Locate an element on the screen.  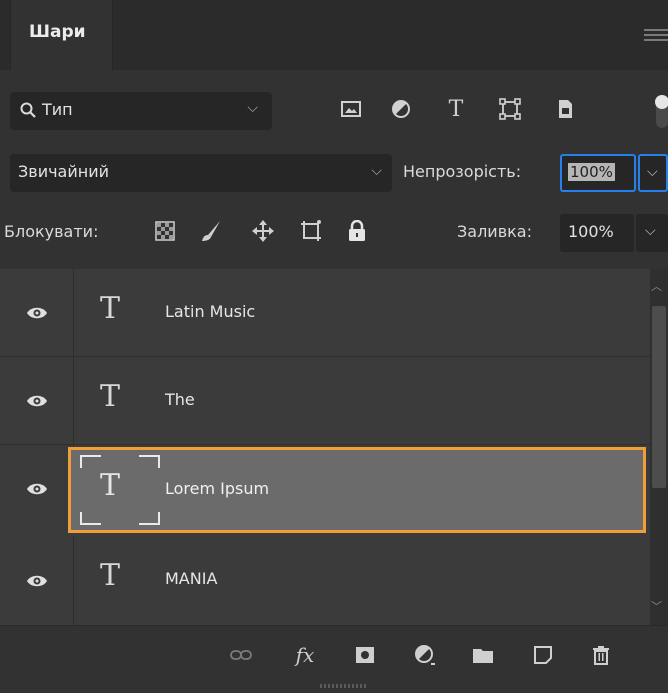
scroll-up-icon: ︿ is located at coordinates (656, 286).